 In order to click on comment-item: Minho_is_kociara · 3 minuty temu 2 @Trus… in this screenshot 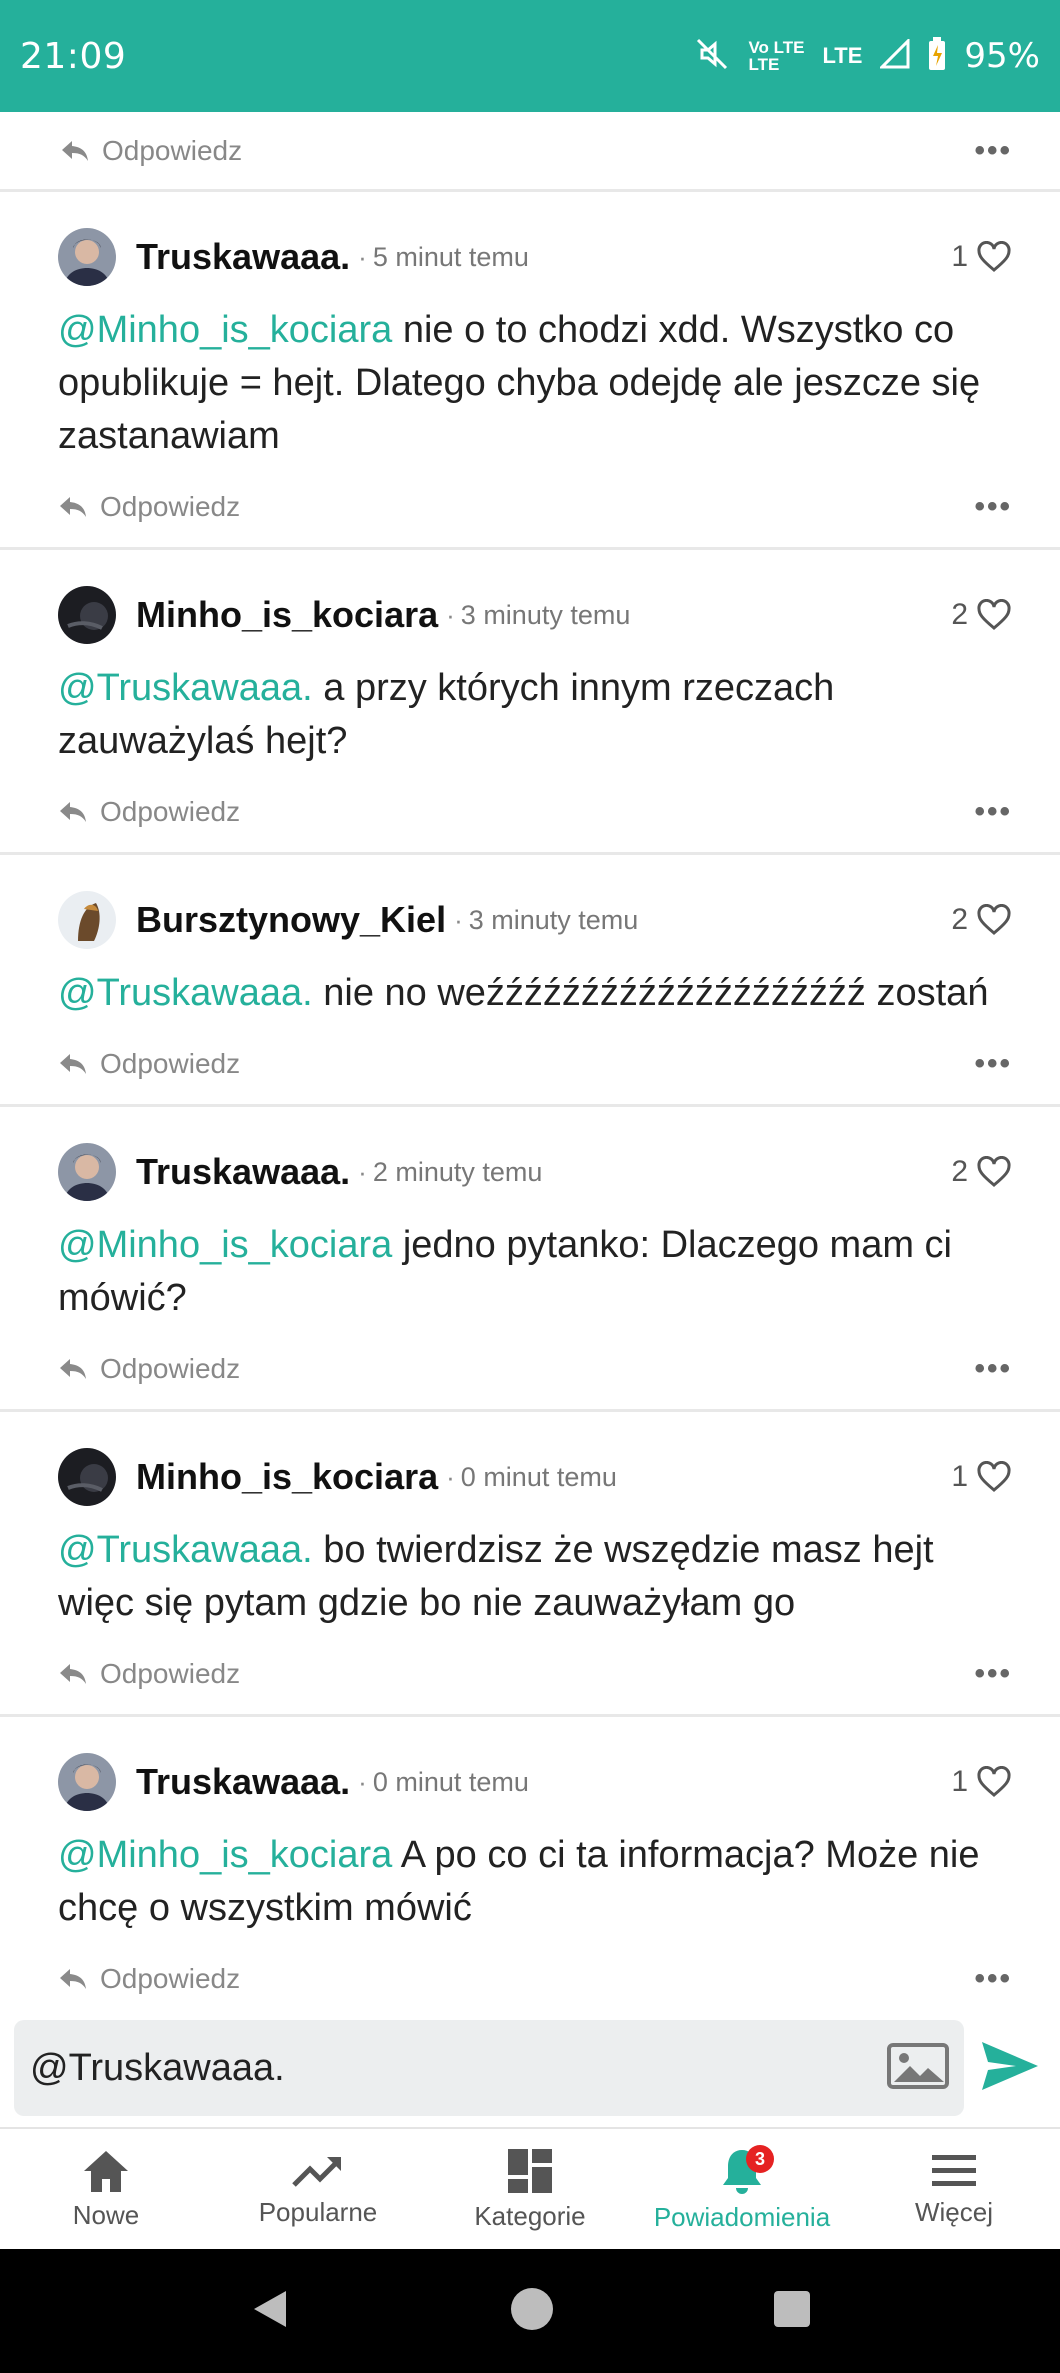, I will do `click(530, 702)`.